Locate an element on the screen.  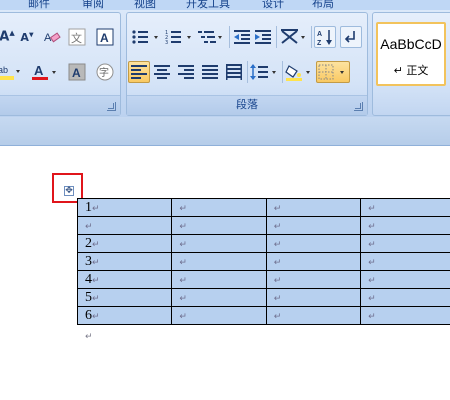
ribbon-tab-strip: 邮件 审阅 视图 开发工具 设计 布局 is located at coordinates (225, 5).